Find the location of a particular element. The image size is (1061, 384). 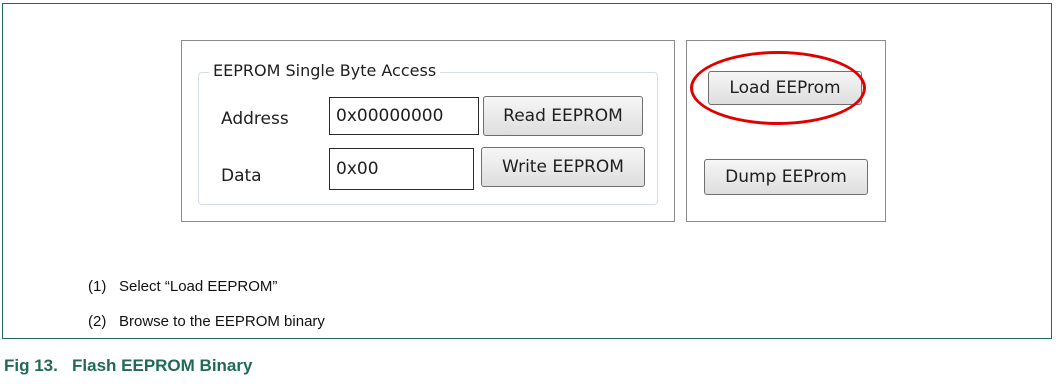

data-label: Data is located at coordinates (241, 176).